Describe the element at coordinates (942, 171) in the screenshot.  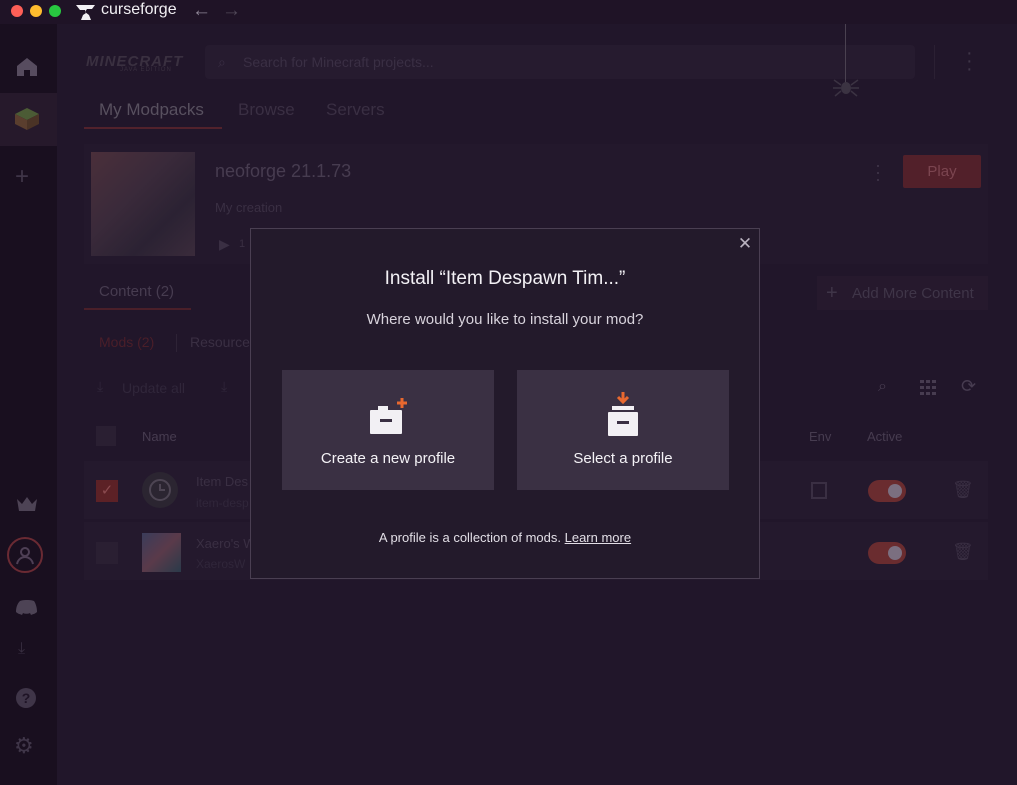
I see `play-button: Play` at that location.